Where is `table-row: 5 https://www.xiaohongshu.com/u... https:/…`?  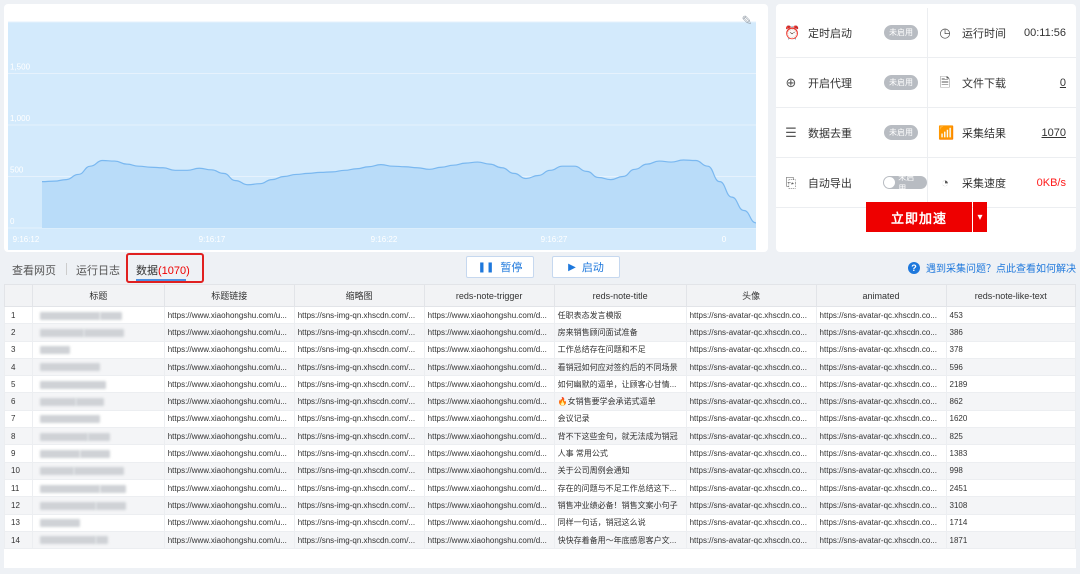 table-row: 5 https://www.xiaohongshu.com/u... https:/… is located at coordinates (540, 384).